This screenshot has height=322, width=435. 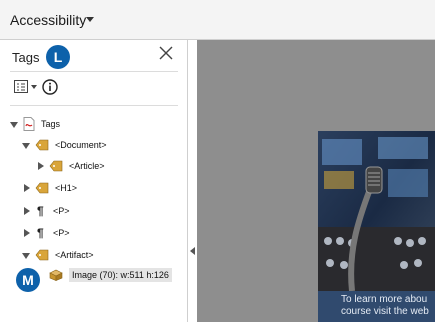 I want to click on tree-item-document: <Document>, so click(x=64, y=145).